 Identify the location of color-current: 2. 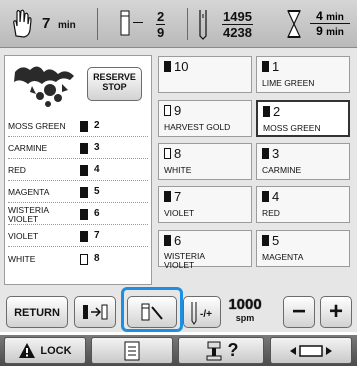
(161, 17).